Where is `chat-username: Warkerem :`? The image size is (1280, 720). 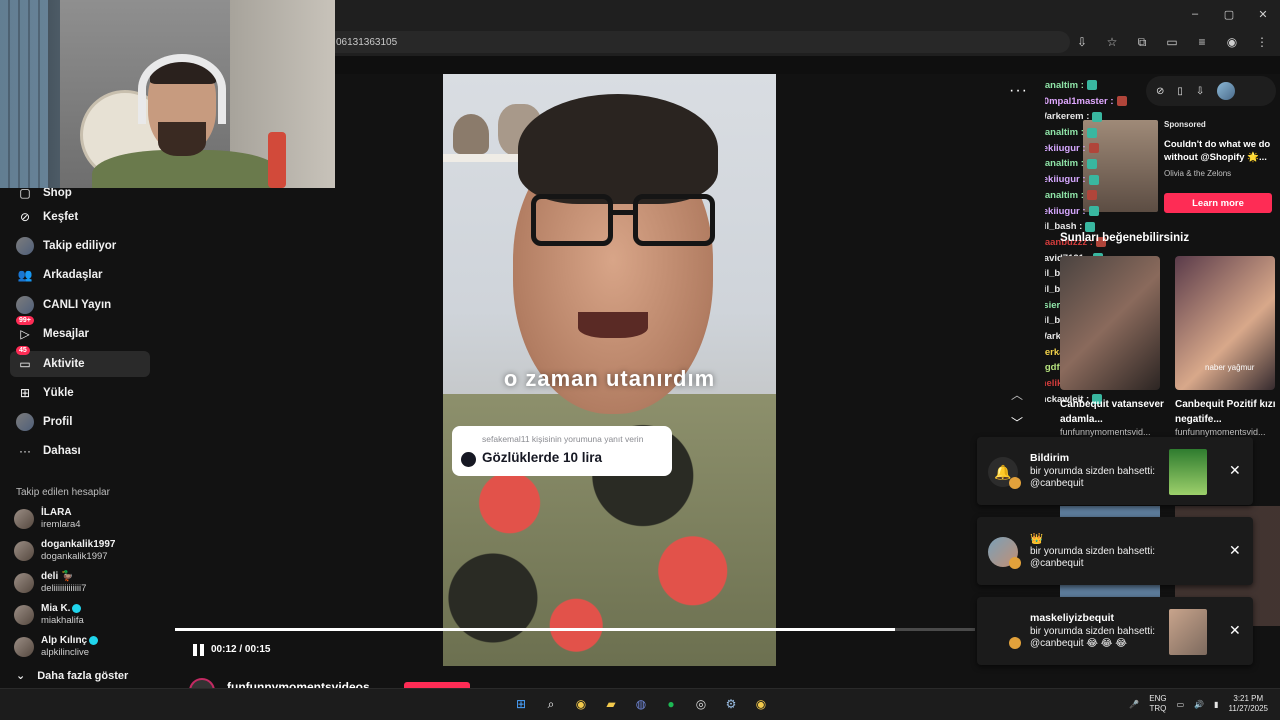 chat-username: Warkerem : is located at coordinates (1067, 116).